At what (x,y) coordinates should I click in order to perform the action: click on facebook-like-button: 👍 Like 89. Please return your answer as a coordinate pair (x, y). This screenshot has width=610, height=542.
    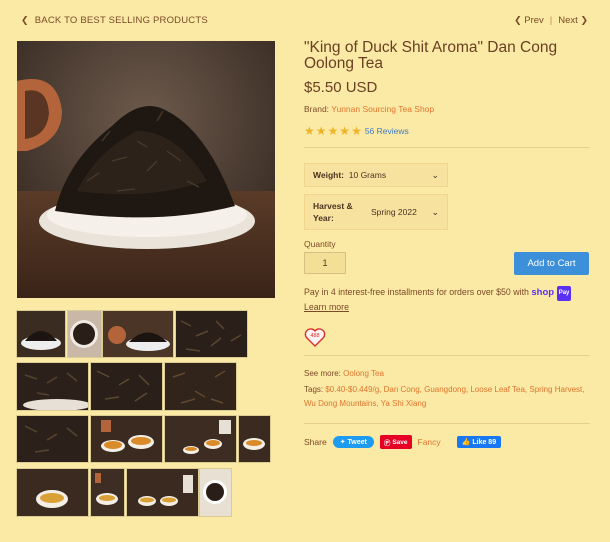
    Looking at the image, I should click on (479, 442).